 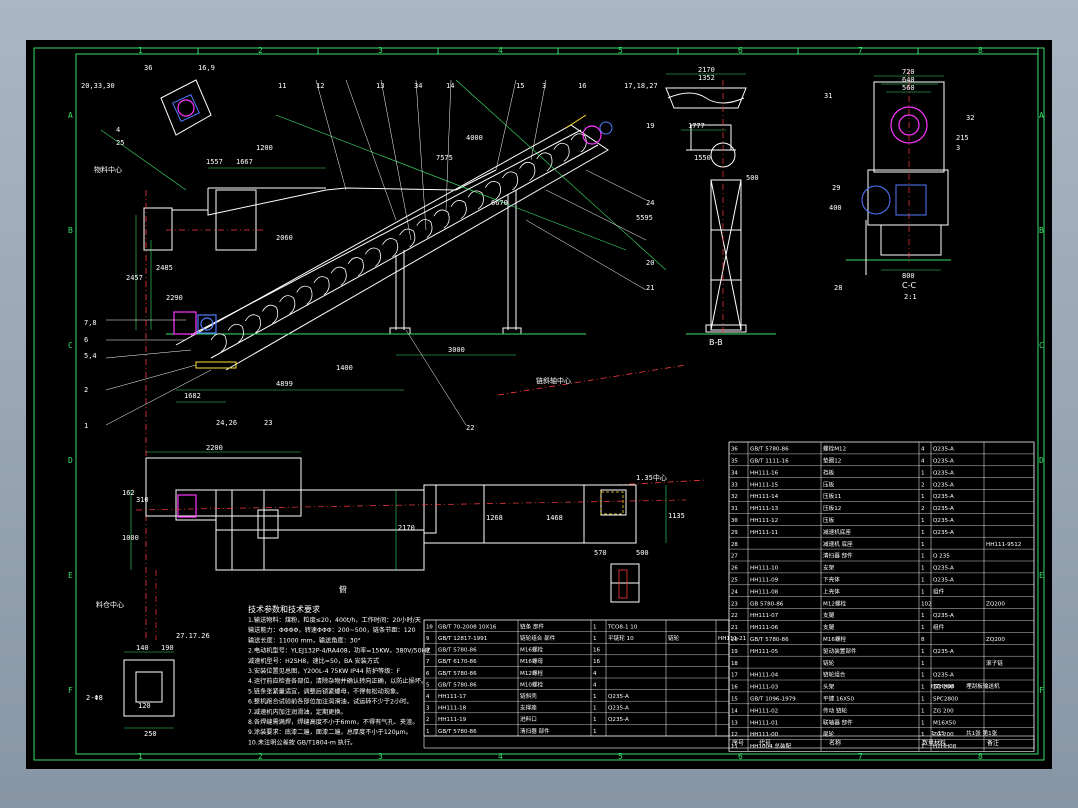 I want to click on parts-cell: GB/T 1111-16, so click(x=769, y=462).